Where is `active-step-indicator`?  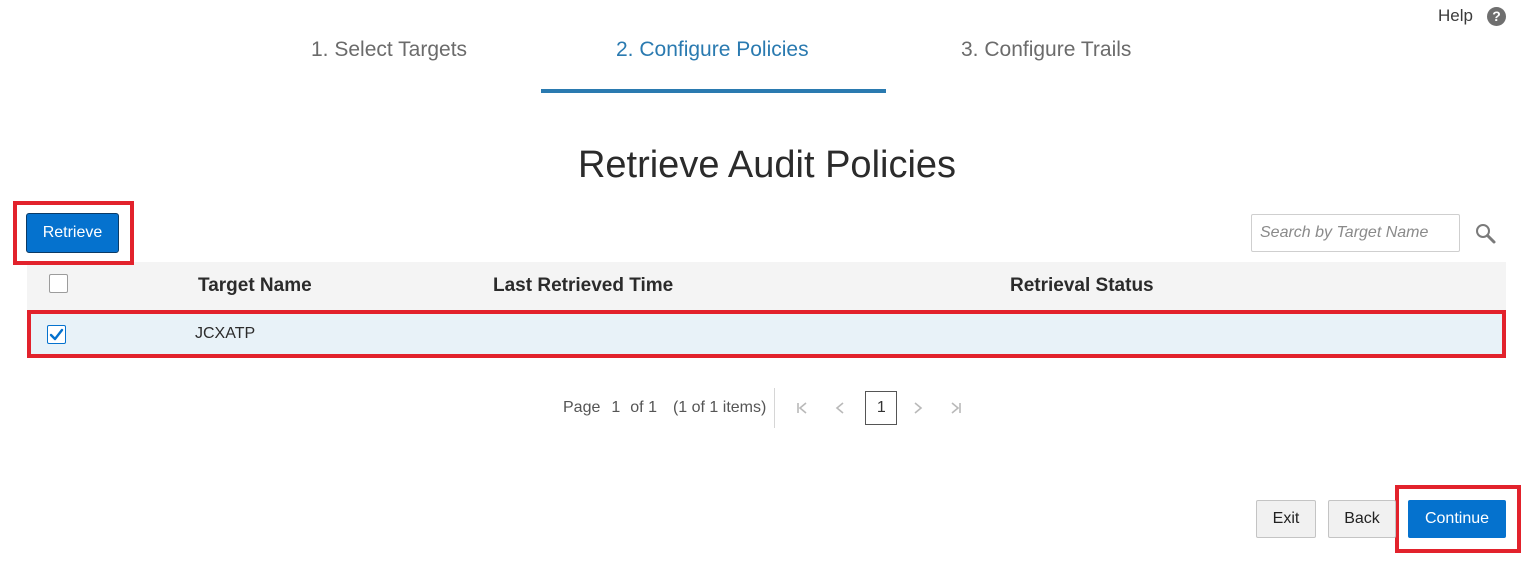 active-step-indicator is located at coordinates (713, 91).